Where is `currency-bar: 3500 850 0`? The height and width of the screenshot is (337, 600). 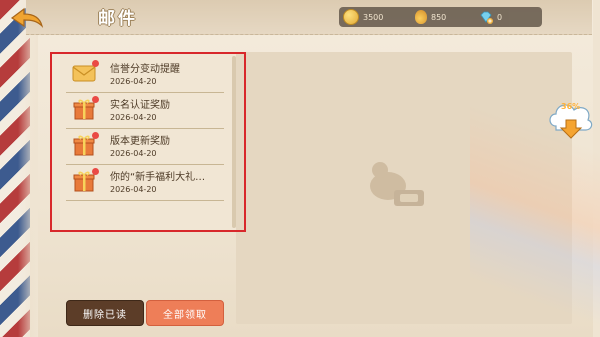
currency-bar: 3500 850 0 is located at coordinates (440, 17).